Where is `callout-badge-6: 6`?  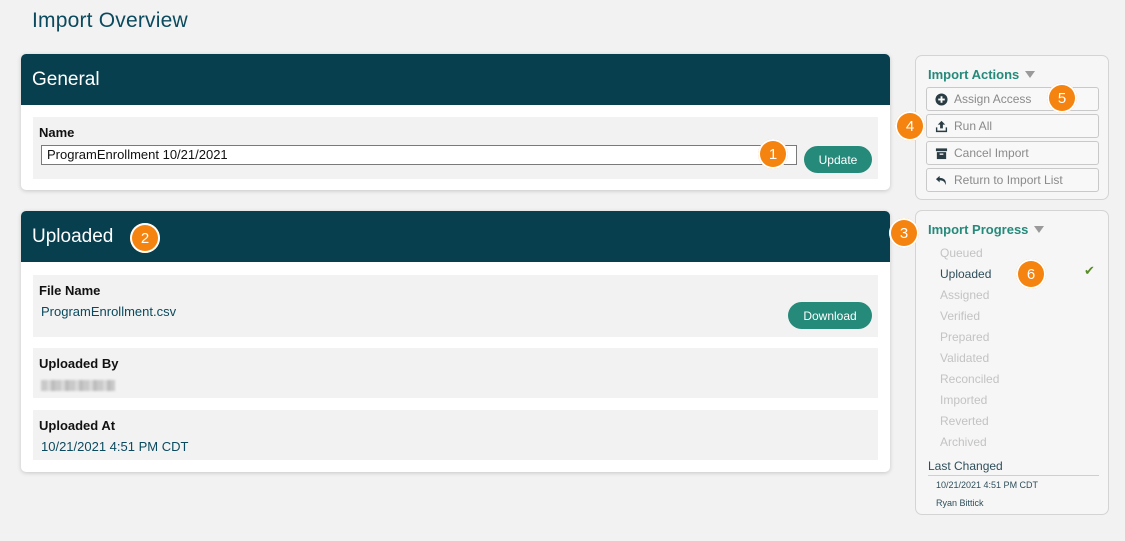 callout-badge-6: 6 is located at coordinates (1031, 274).